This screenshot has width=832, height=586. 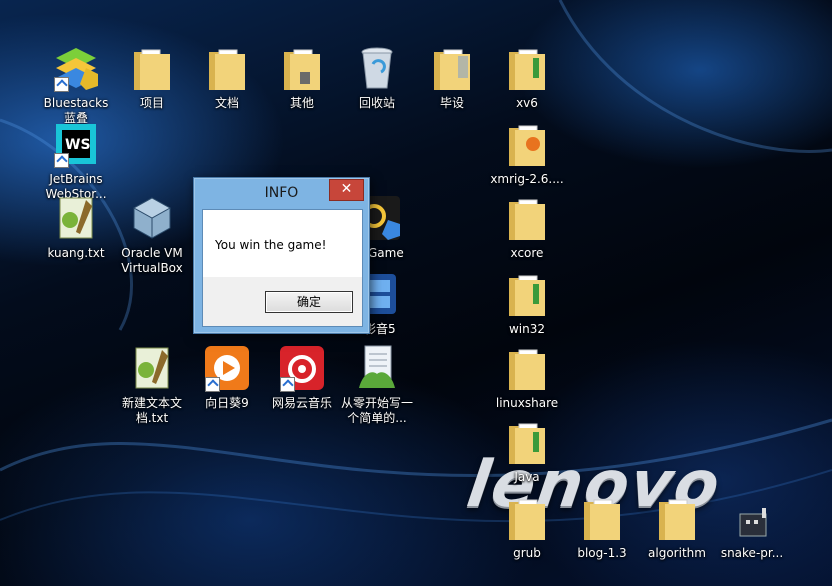 I want to click on desktop-icon-folder: linuxshare, so click(x=527, y=377).